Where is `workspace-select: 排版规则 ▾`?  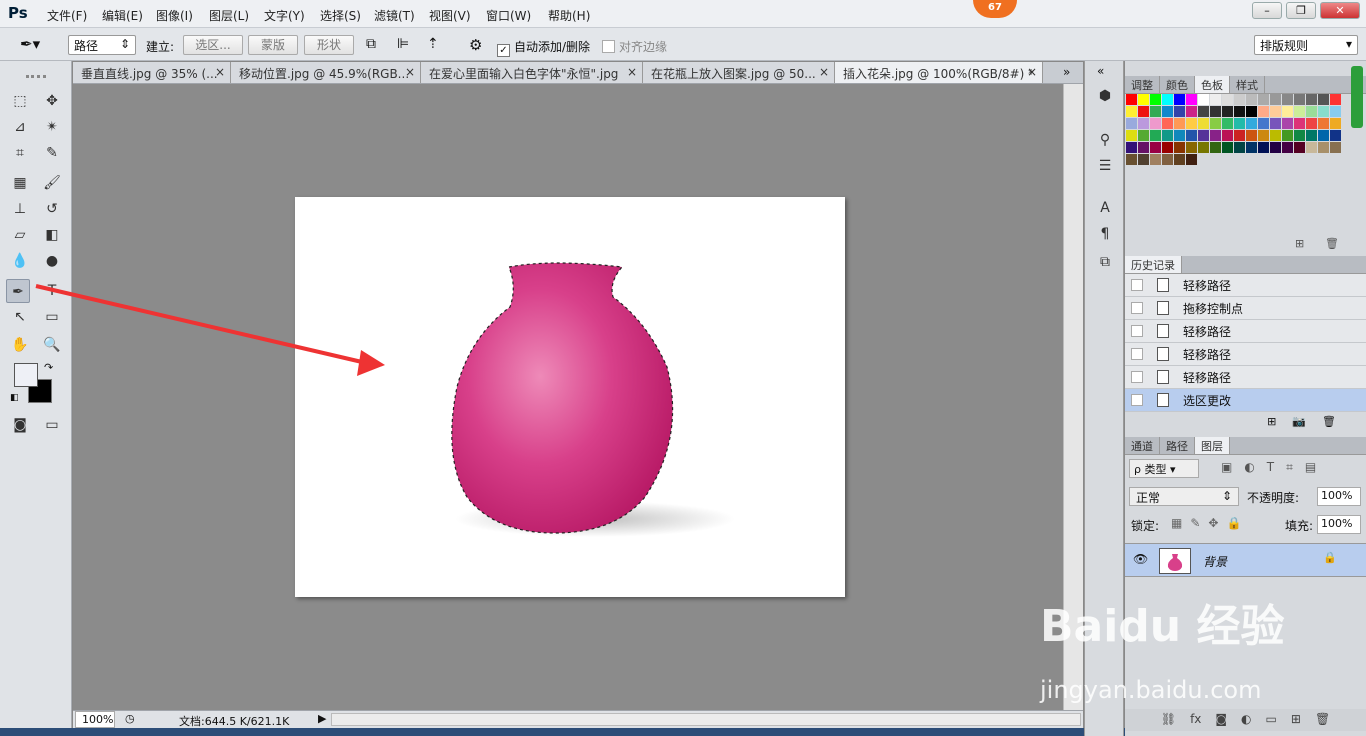 workspace-select: 排版规则 ▾ is located at coordinates (1306, 45).